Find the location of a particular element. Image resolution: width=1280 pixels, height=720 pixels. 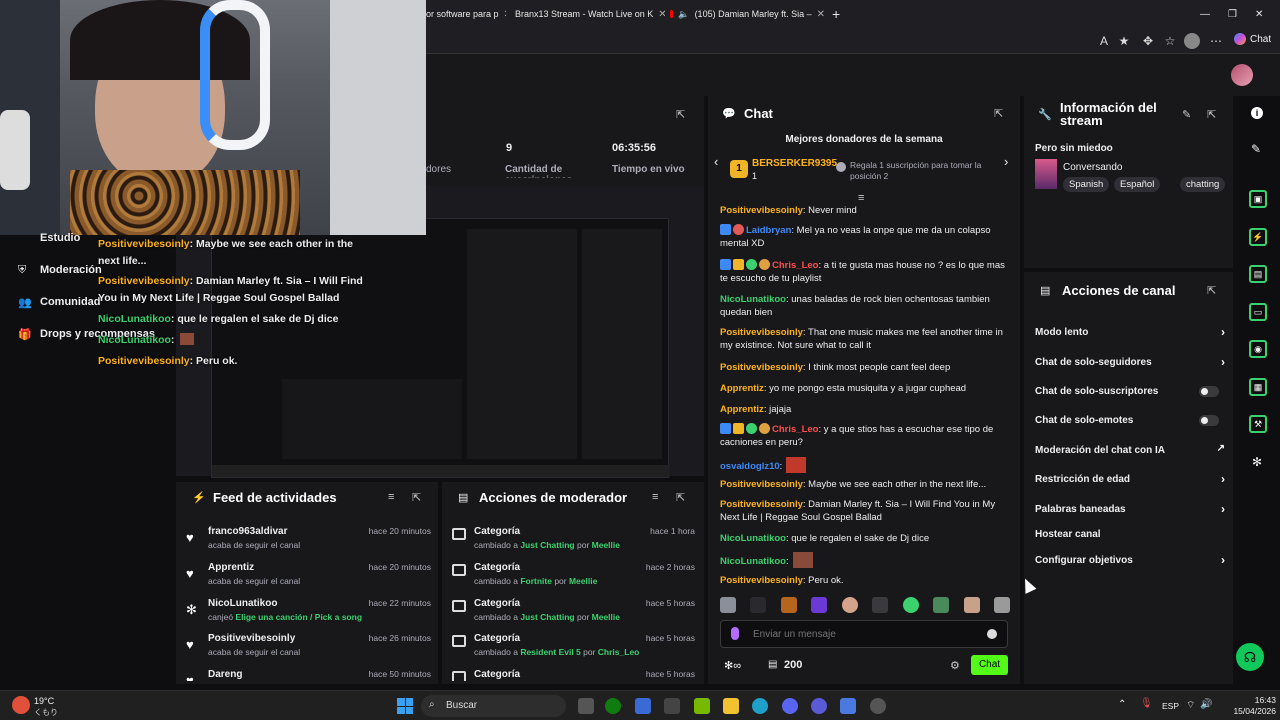

taskbar-search: ⌕ Buscar is located at coordinates (493, 706).